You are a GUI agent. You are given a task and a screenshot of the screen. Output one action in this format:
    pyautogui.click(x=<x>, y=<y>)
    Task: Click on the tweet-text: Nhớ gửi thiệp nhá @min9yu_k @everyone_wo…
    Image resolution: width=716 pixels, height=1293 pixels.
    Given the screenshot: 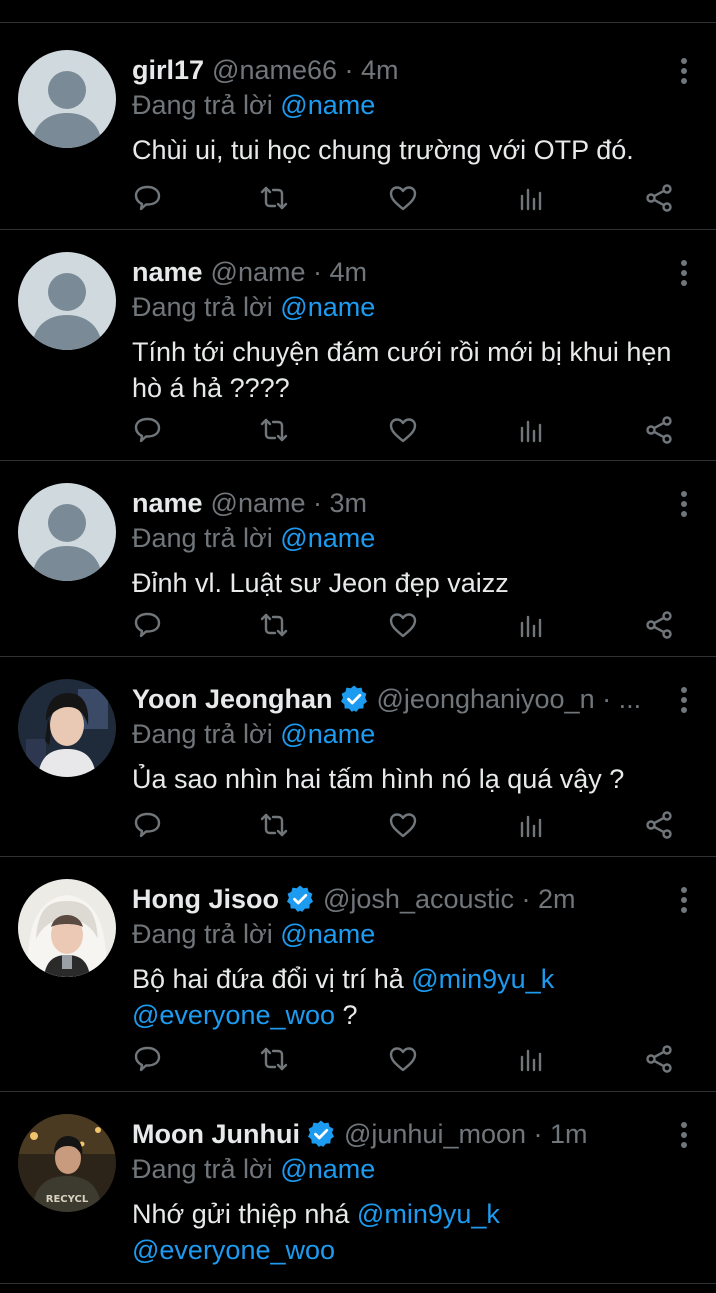 What is the action you would take?
    pyautogui.click(x=404, y=1232)
    